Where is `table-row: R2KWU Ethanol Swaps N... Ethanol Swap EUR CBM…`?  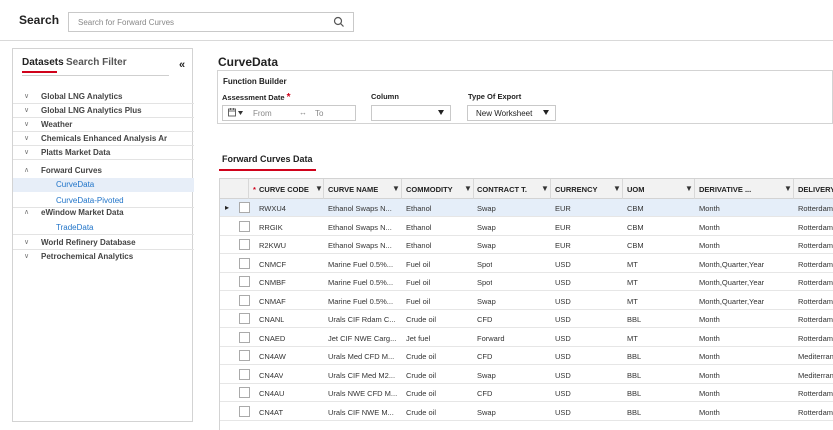
table-row: R2KWU Ethanol Swaps N... Ethanol Swap EUR CBM… is located at coordinates (526, 245).